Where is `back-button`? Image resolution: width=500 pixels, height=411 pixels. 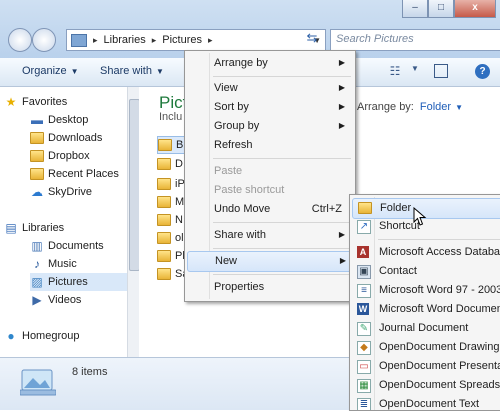
back-button is located at coordinates (20, 40).